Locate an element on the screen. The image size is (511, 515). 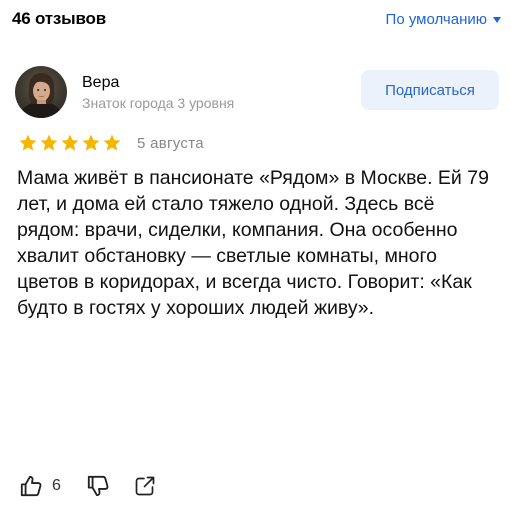
share-button is located at coordinates (145, 486).